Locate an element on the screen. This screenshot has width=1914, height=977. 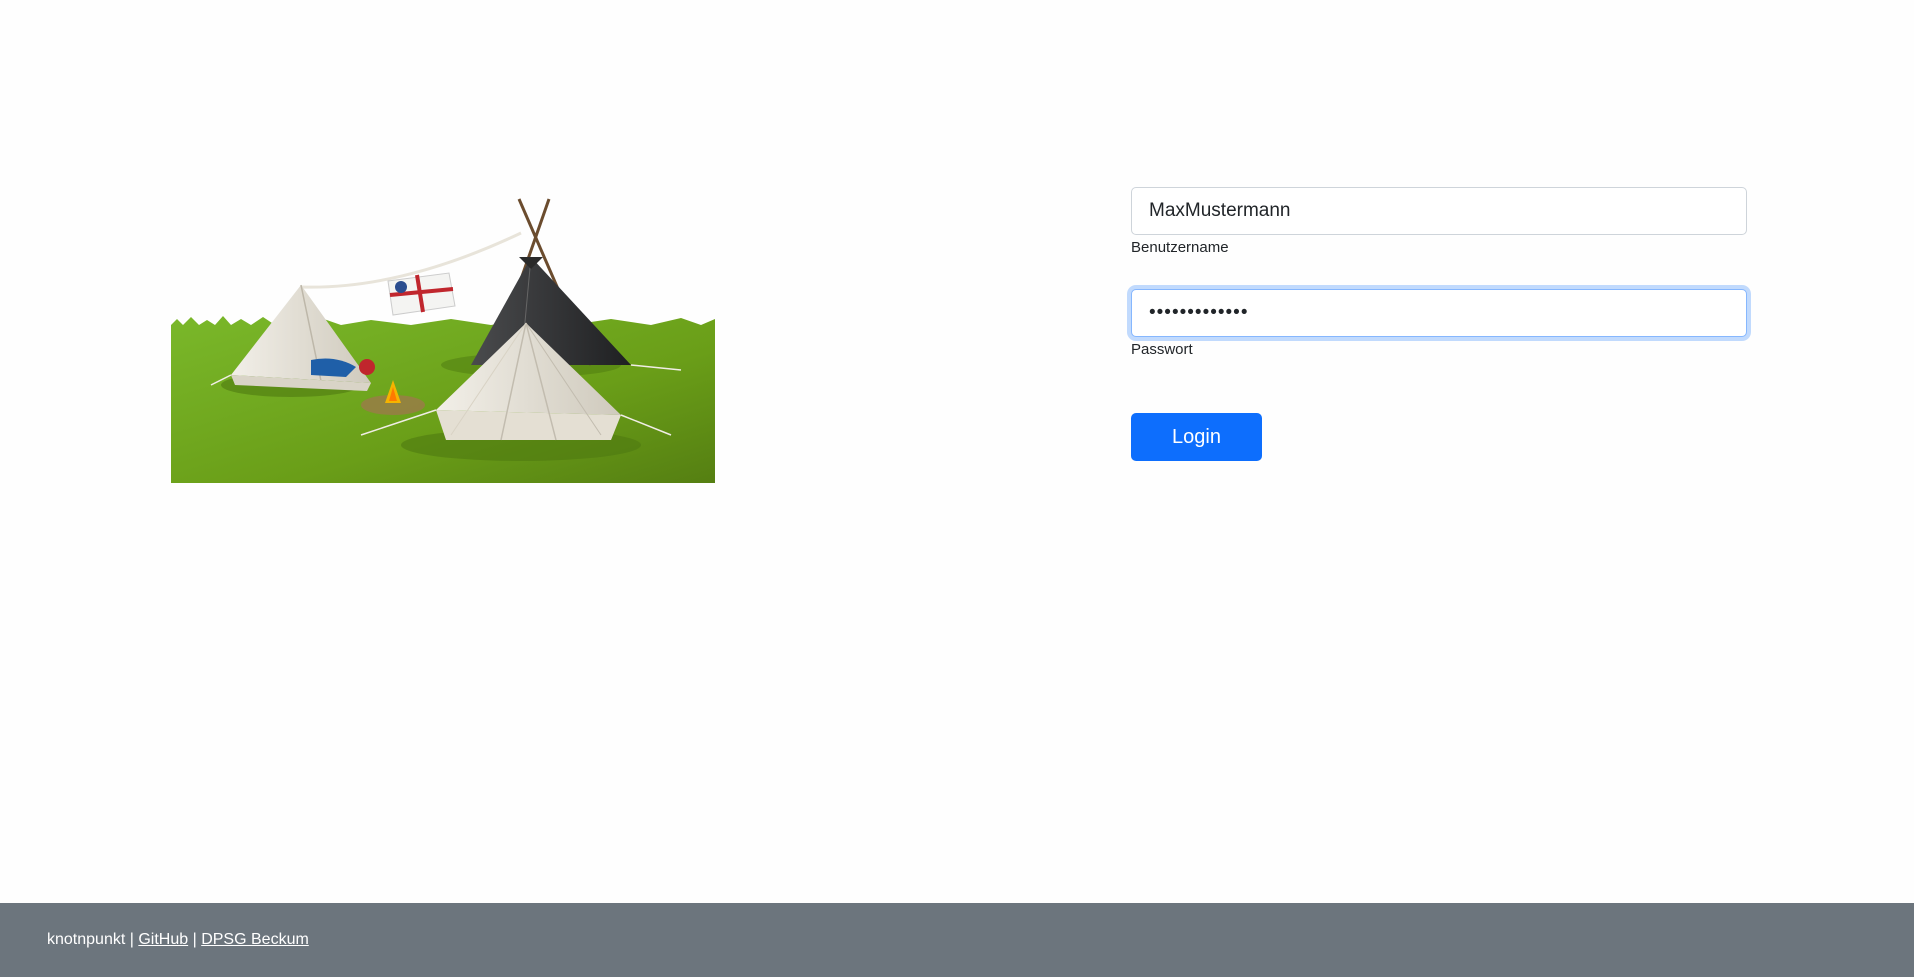
password-input: ••••••••••••• is located at coordinates (1439, 313).